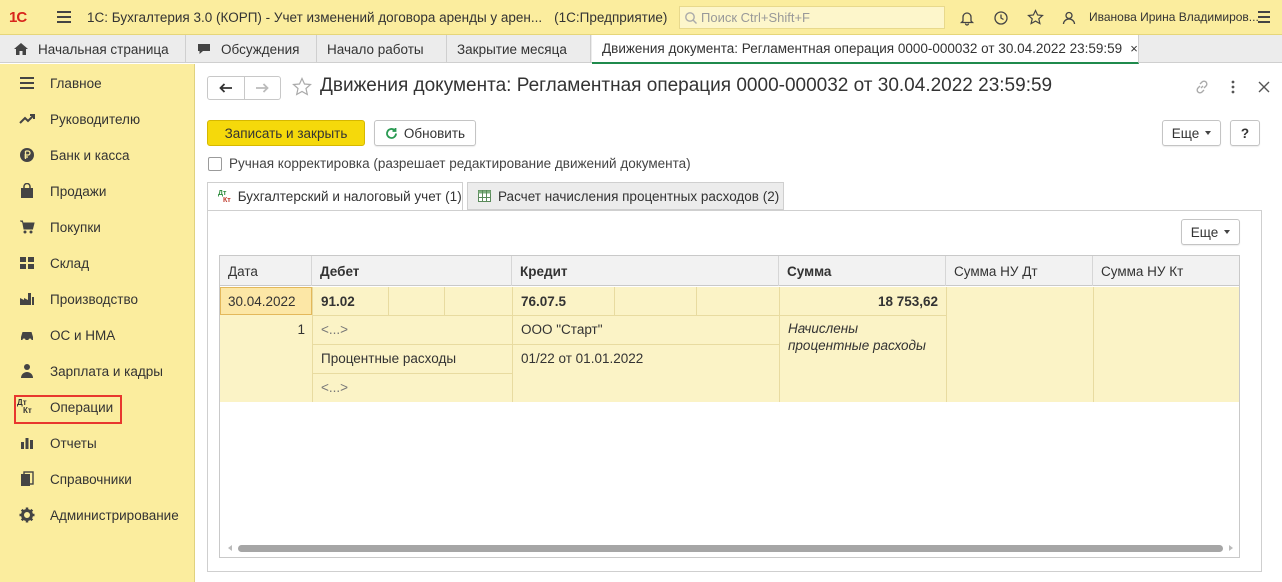  I want to click on tab-accounting: Дт Кт Бухгалтерский и налоговый учет (1), so click(335, 196).